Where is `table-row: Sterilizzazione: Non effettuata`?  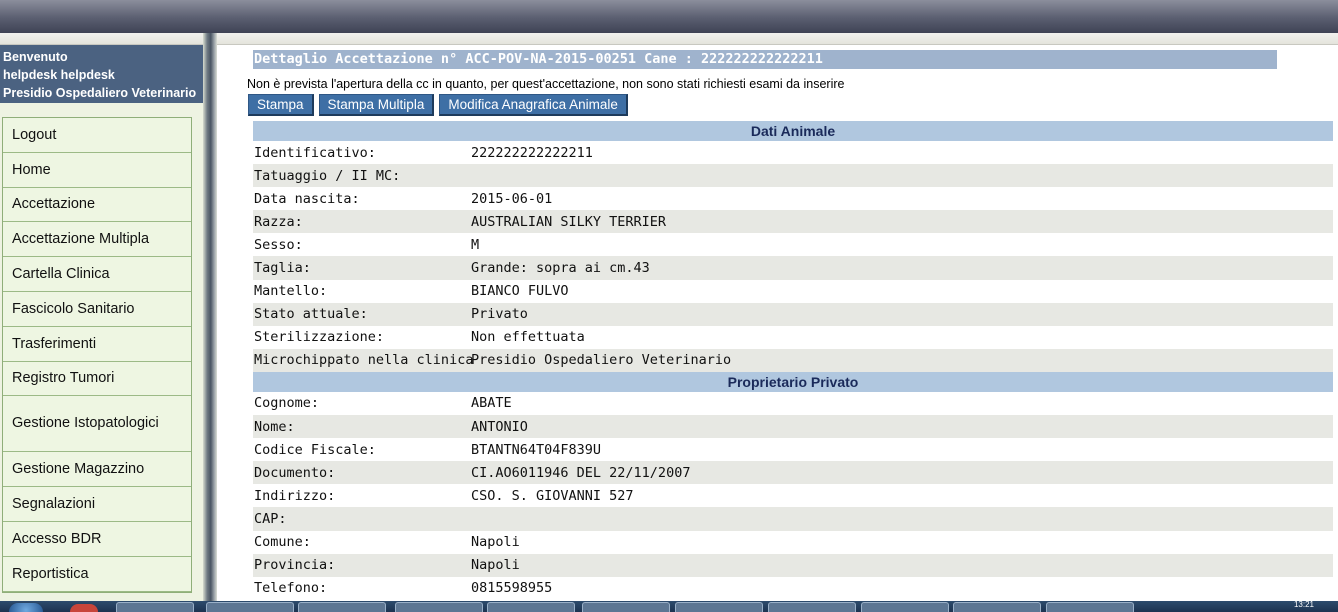 table-row: Sterilizzazione: Non effettuata is located at coordinates (793, 337).